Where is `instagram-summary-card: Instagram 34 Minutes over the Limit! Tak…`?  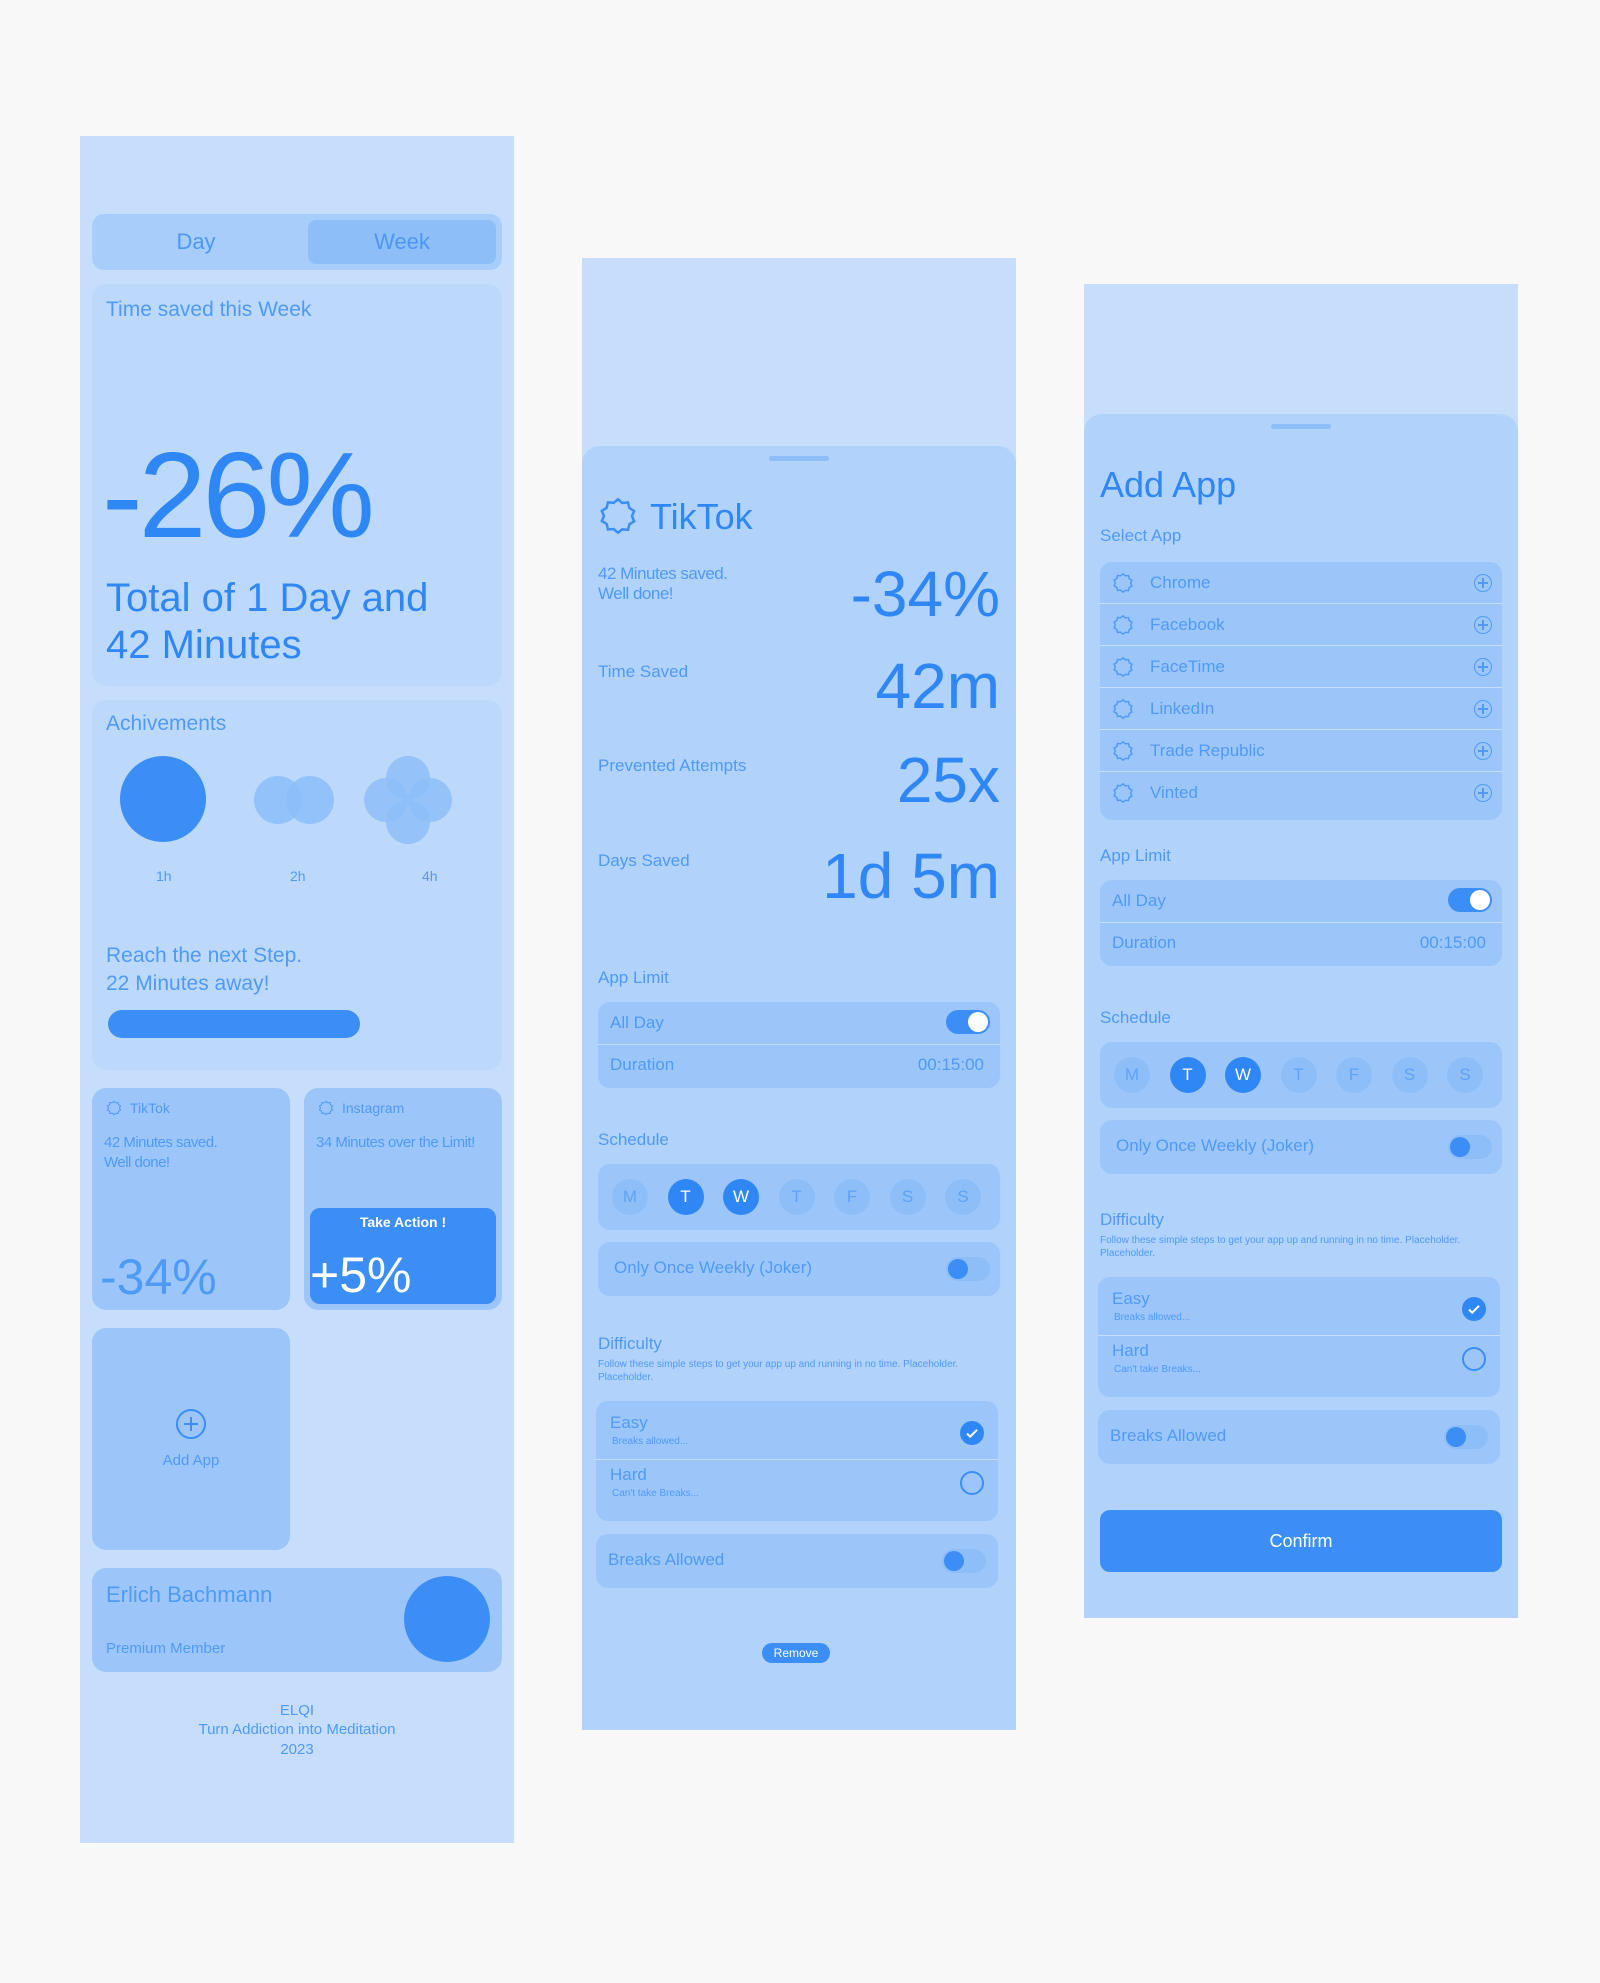 instagram-summary-card: Instagram 34 Minutes over the Limit! Tak… is located at coordinates (403, 1199).